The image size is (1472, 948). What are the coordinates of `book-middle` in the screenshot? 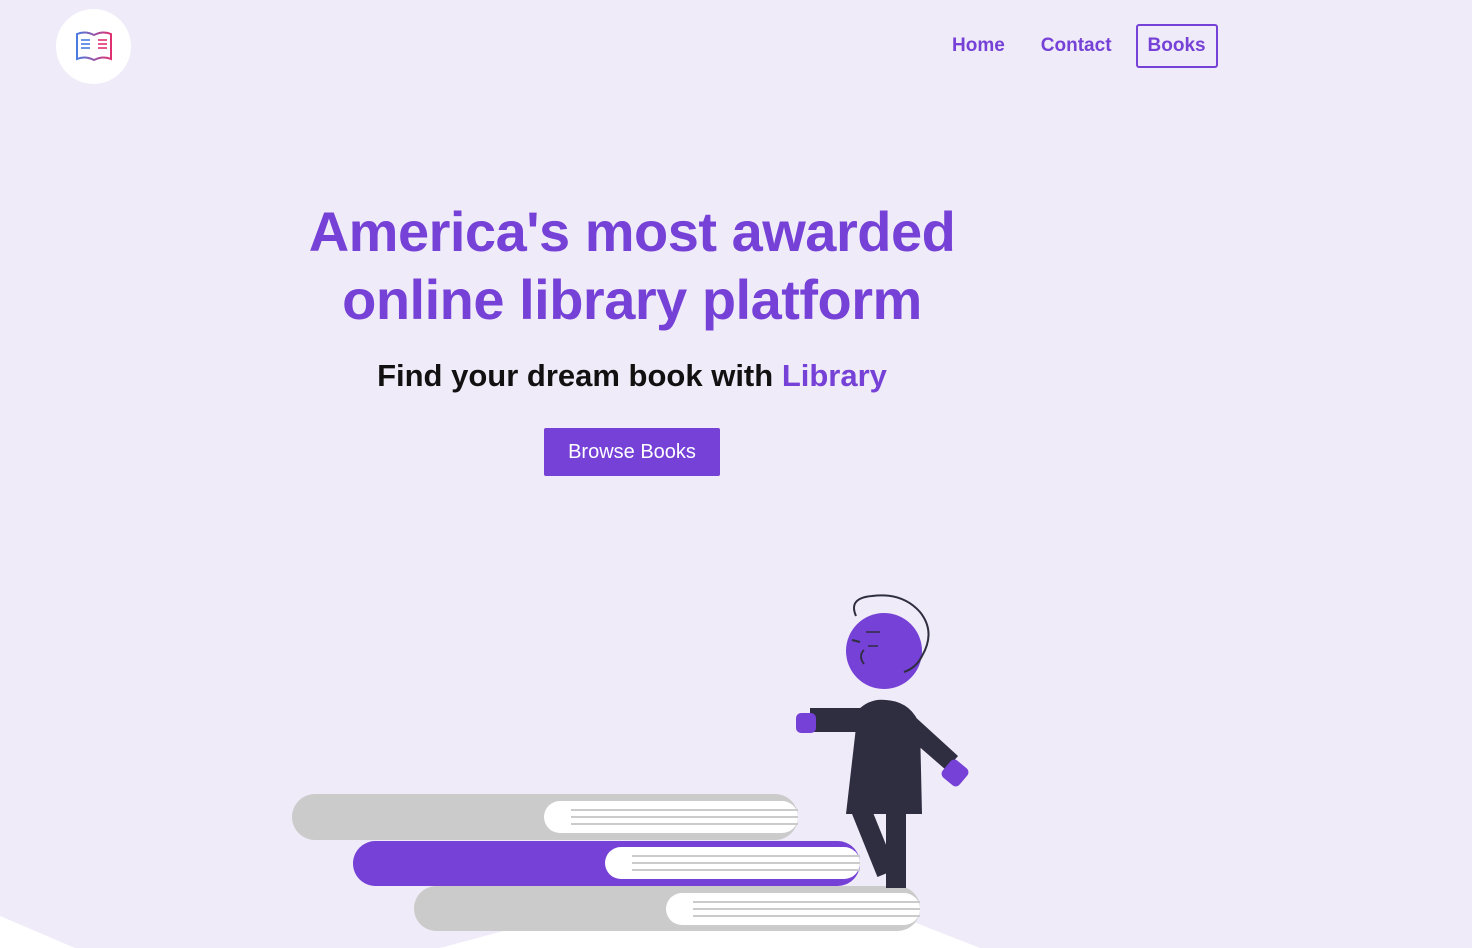 It's located at (606, 863).